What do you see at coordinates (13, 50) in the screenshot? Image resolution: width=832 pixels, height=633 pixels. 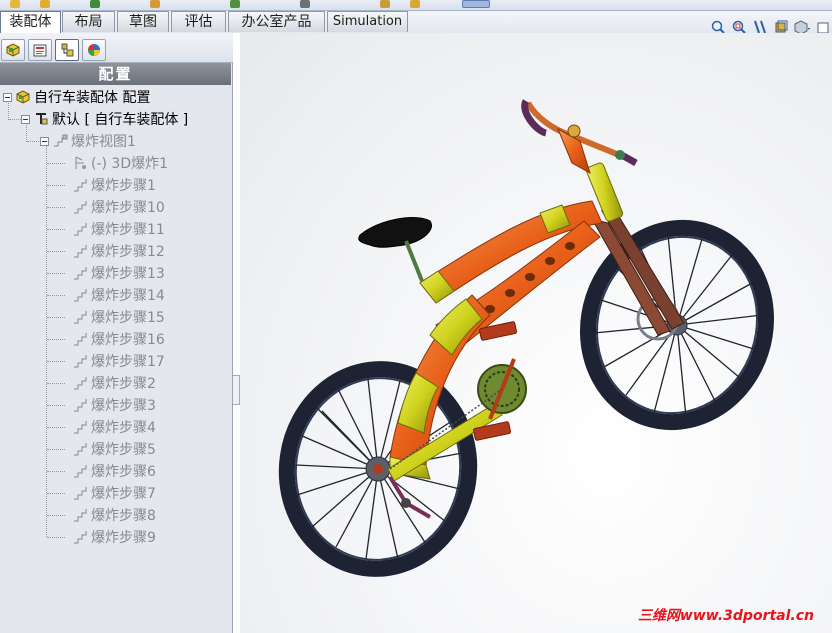 I see `feature-manager-tab` at bounding box center [13, 50].